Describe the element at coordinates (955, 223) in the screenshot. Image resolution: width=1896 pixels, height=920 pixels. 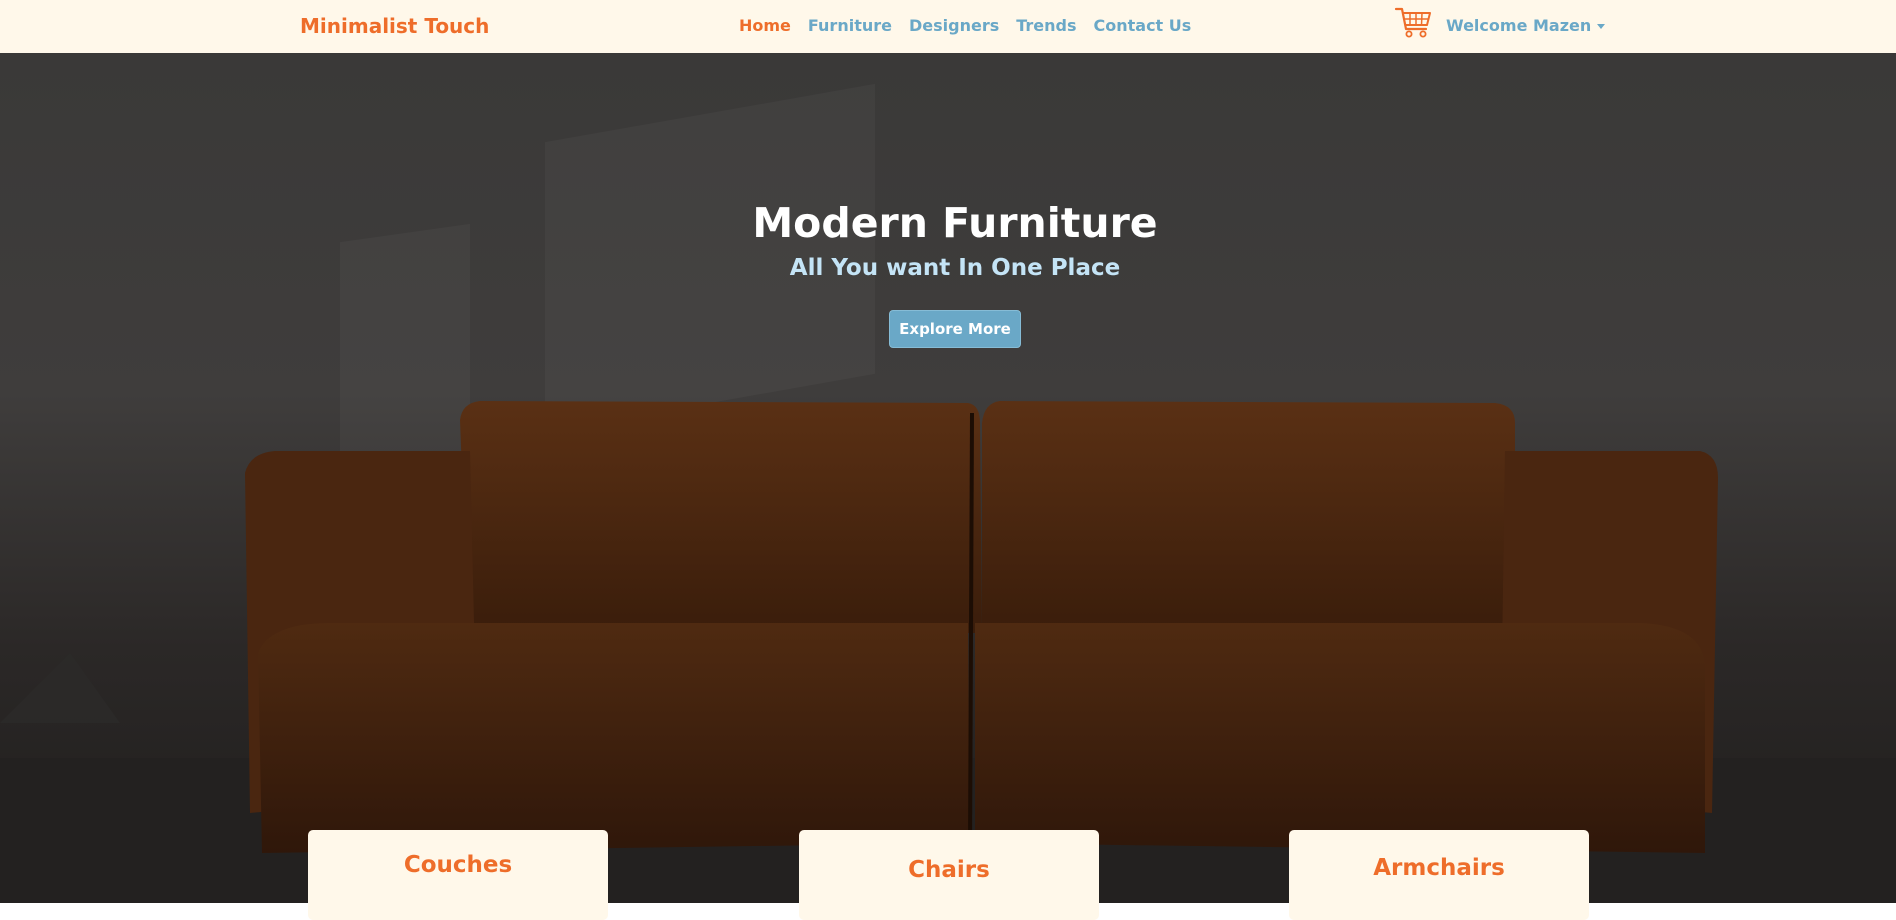
I see `hero-title: Modern Furniture` at that location.